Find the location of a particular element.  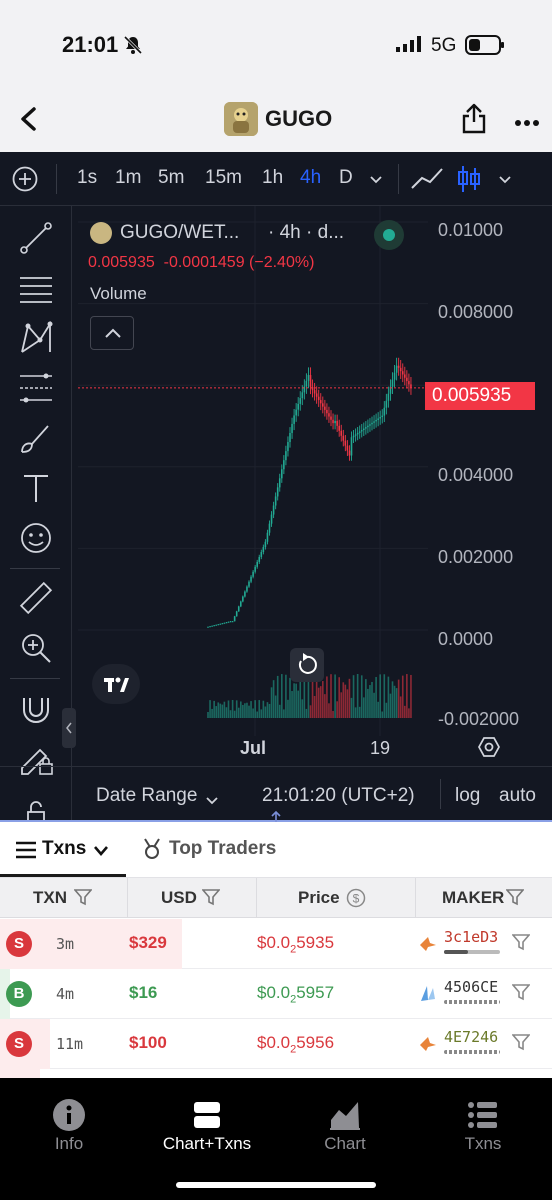

fib-retracement-icon is located at coordinates (36, 388).